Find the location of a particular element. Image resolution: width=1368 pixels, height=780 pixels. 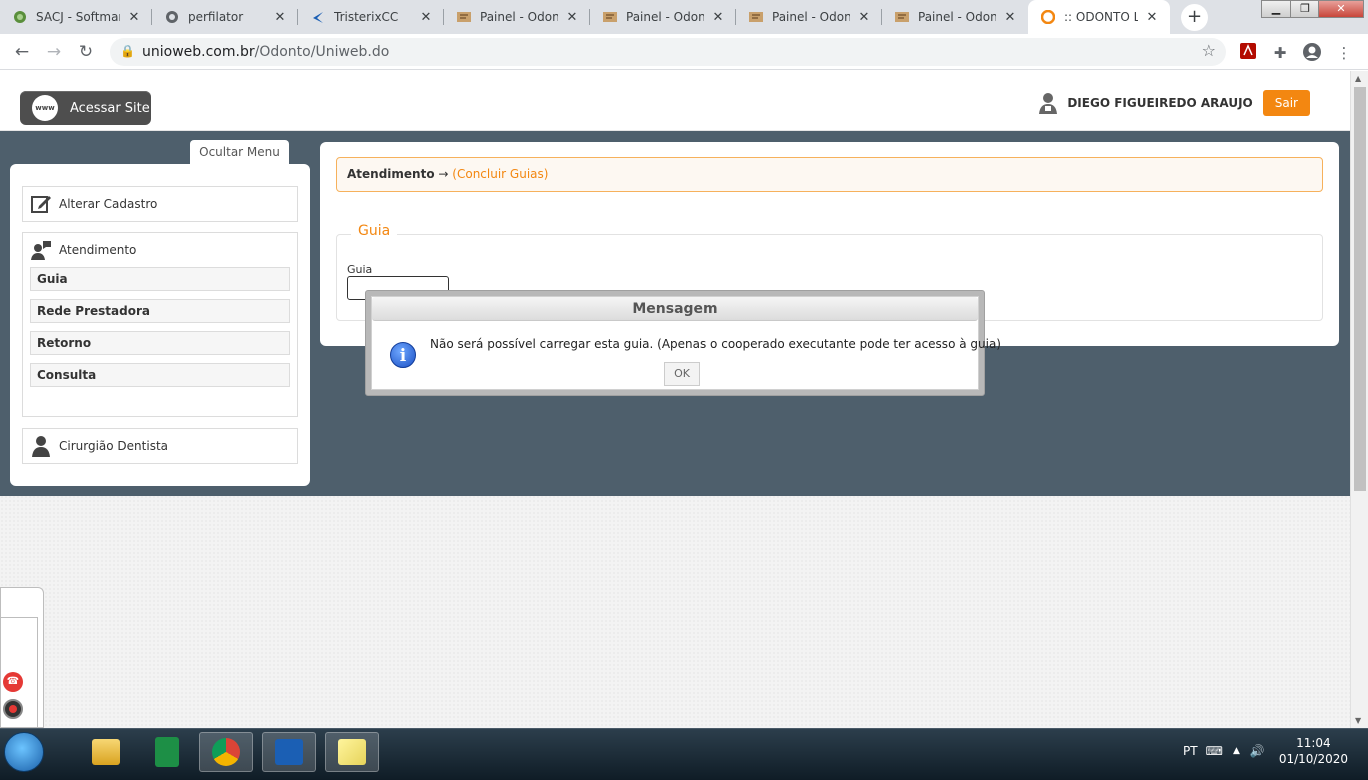

maximize-button: ❐ is located at coordinates (1305, 9).